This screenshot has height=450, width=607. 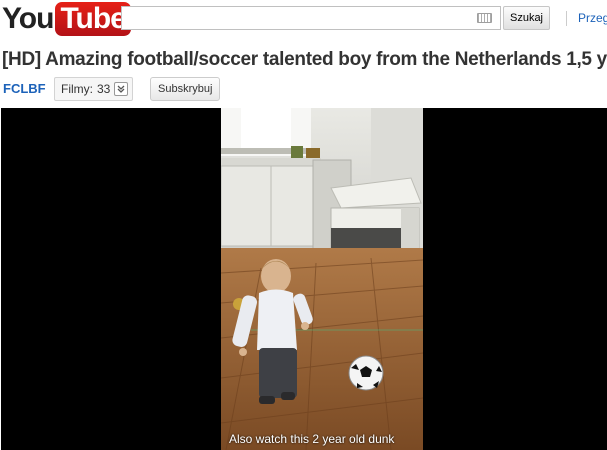 I want to click on search-button: Szukaj, so click(x=526, y=18).